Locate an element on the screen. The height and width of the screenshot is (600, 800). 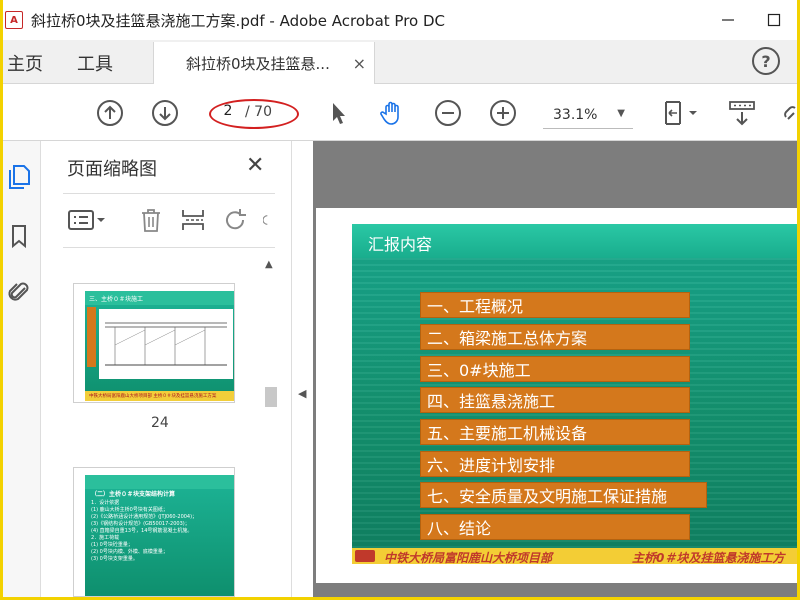
chevron-down-icon: ▼ is located at coordinates (621, 113).